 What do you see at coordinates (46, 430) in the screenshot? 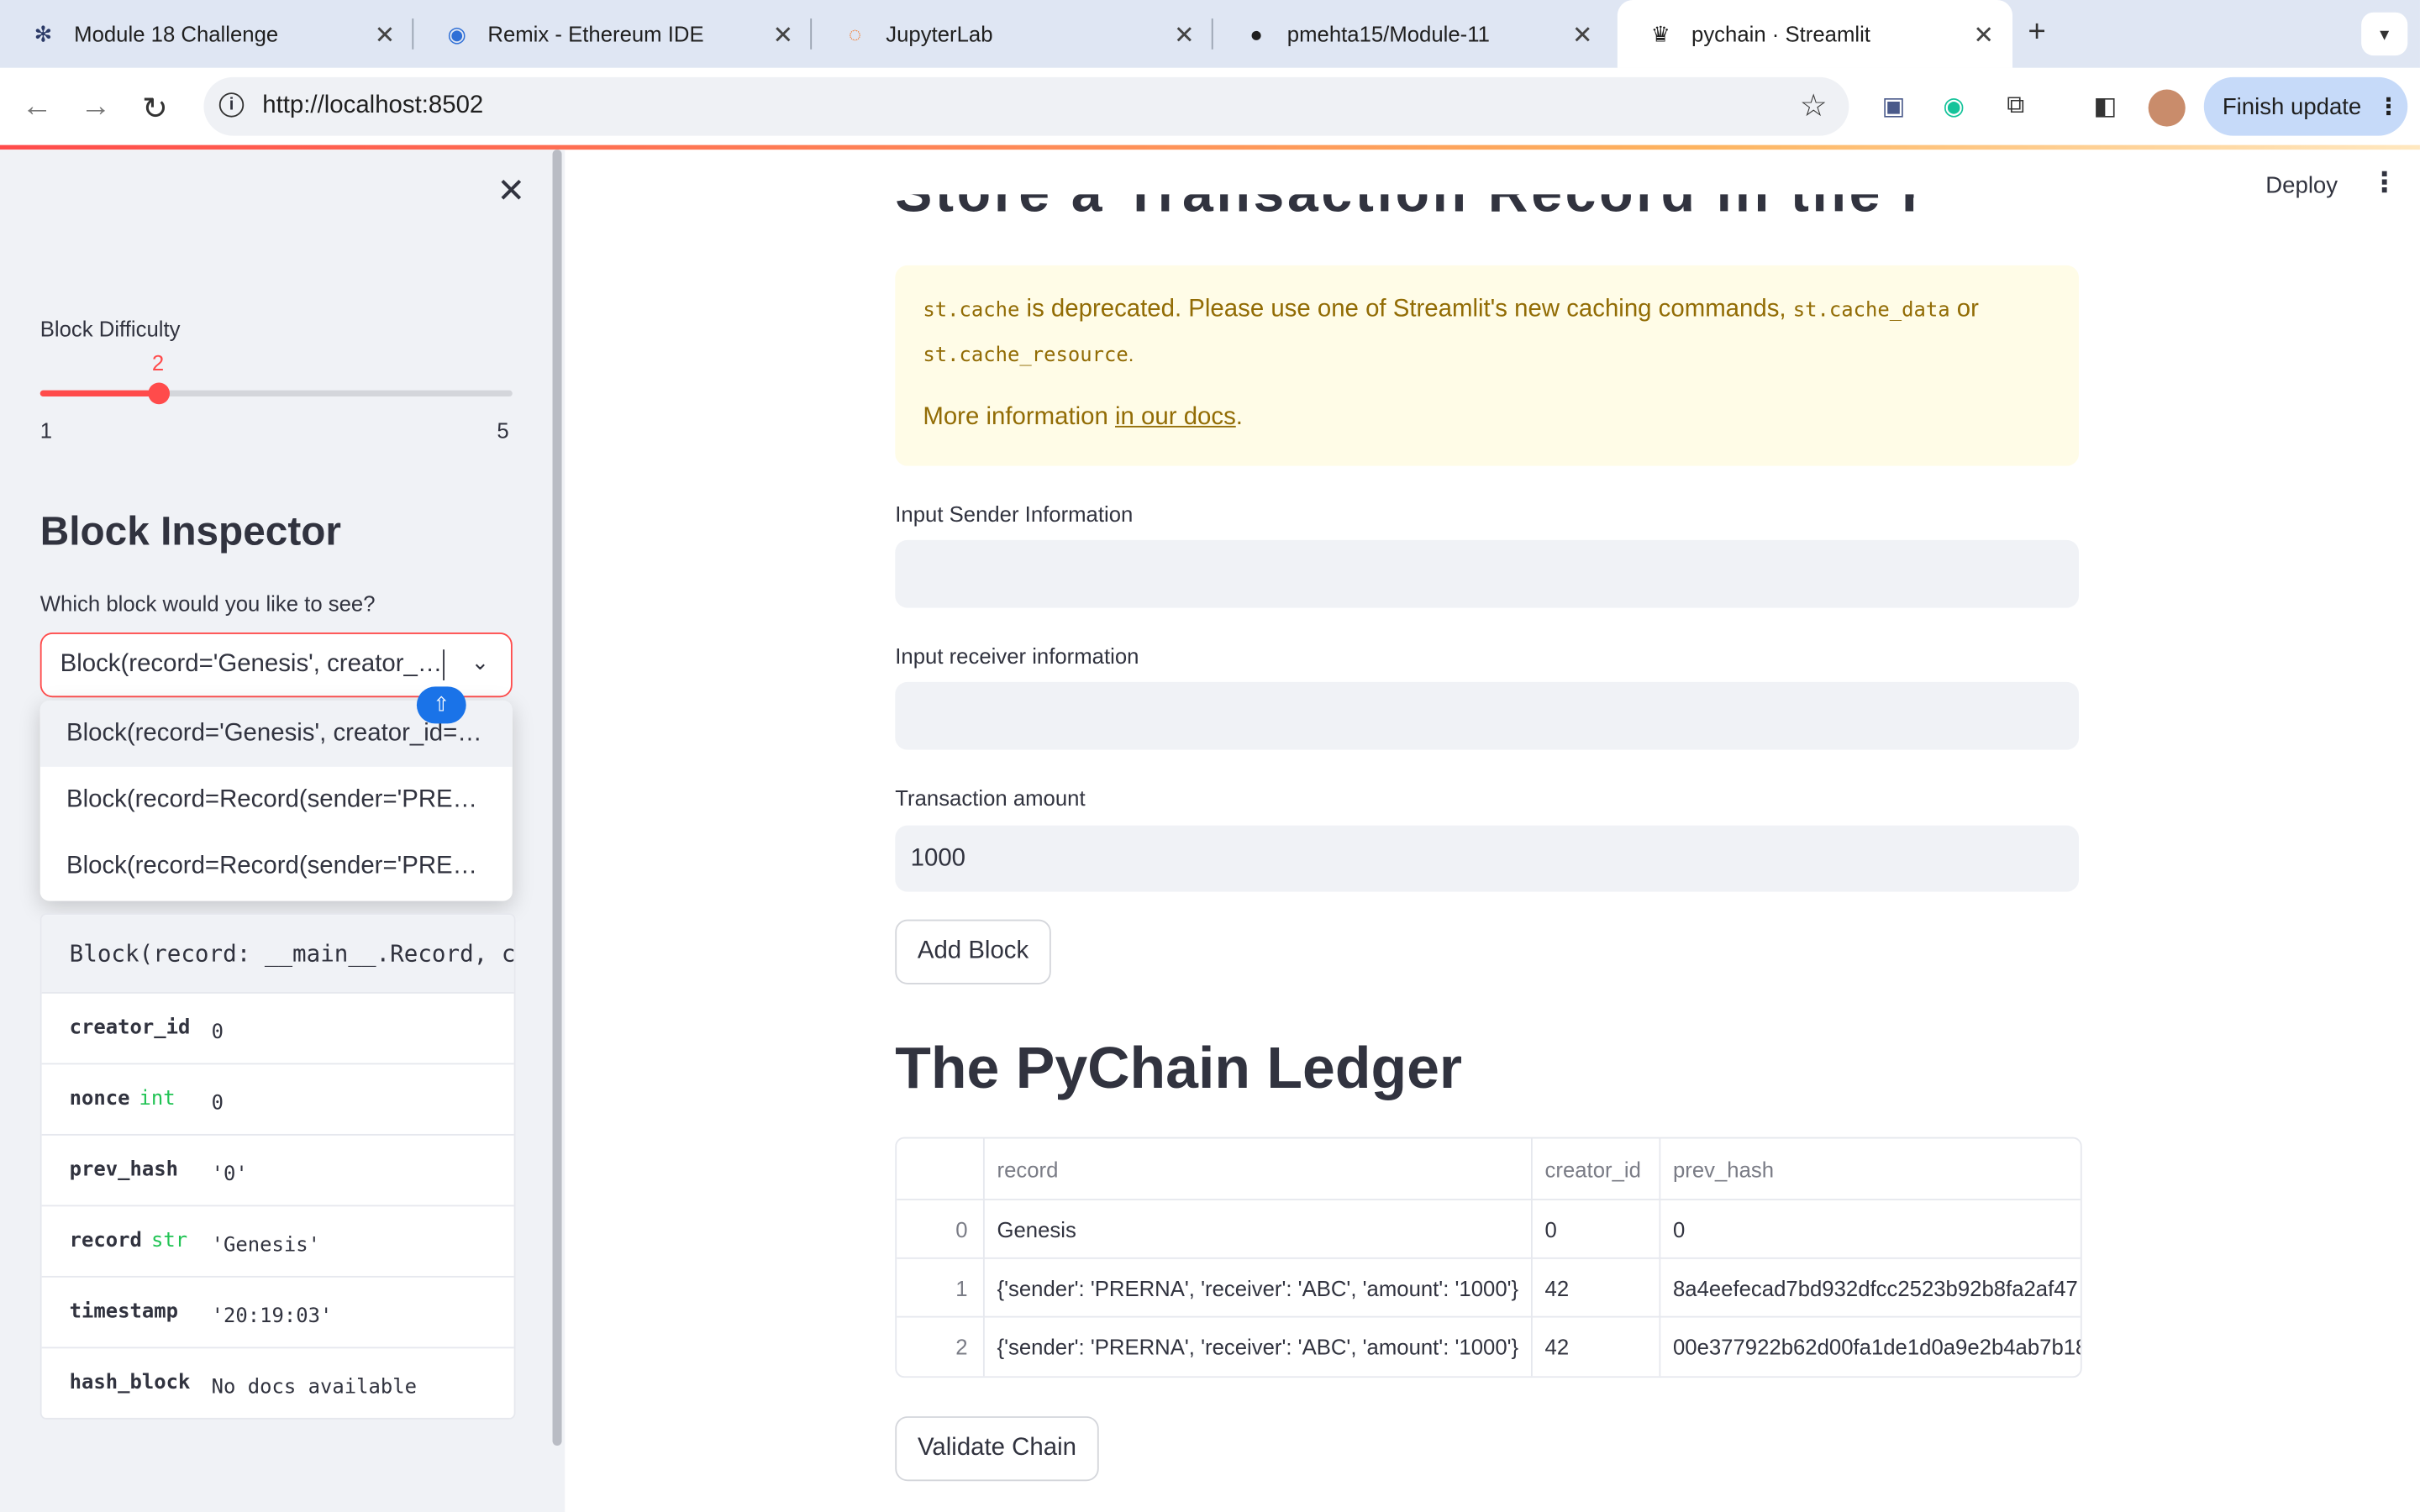
I see `slider-min-label: 1` at bounding box center [46, 430].